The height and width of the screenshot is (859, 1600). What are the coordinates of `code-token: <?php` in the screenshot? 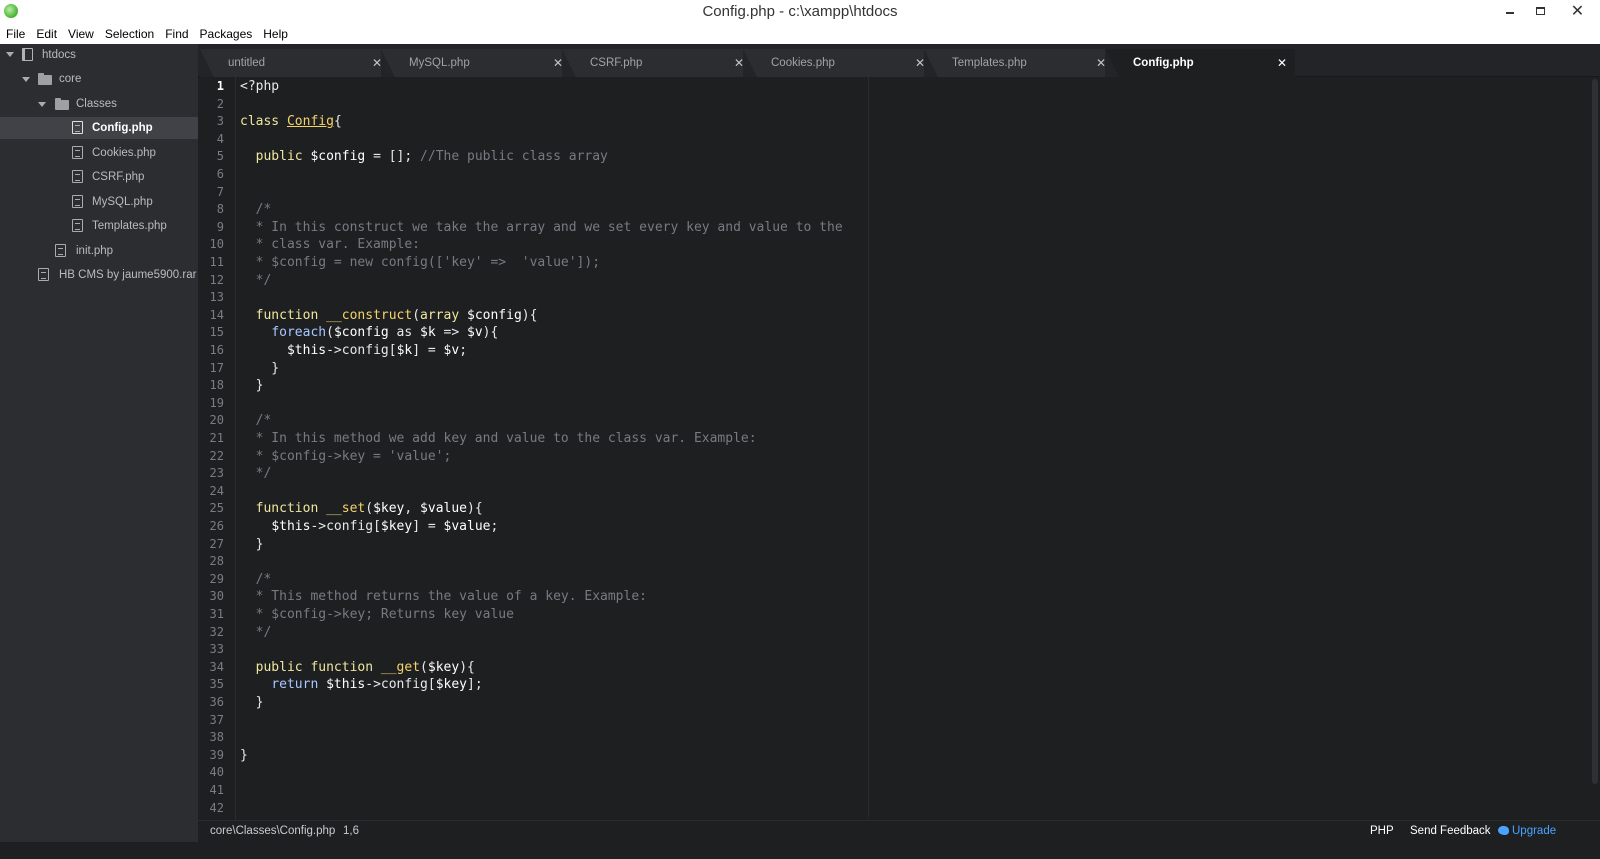 It's located at (260, 86).